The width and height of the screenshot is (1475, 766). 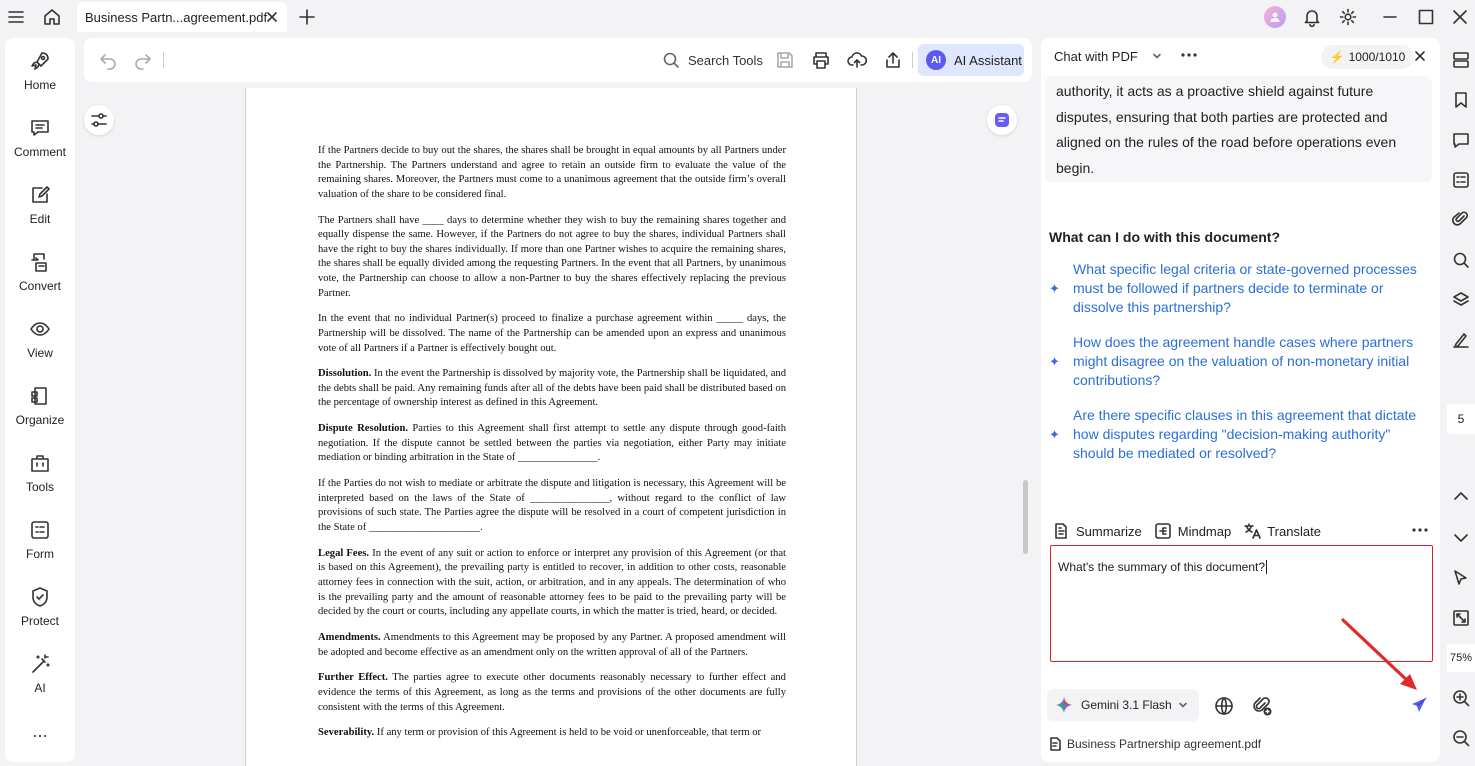 I want to click on close-window-icon, so click(x=1460, y=17).